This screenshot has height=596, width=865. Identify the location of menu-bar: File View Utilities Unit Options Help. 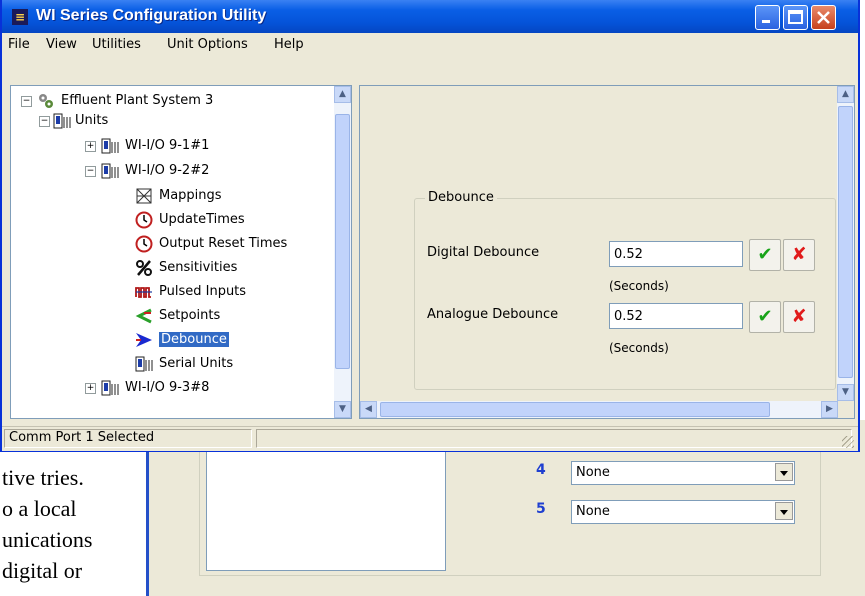
(430, 44).